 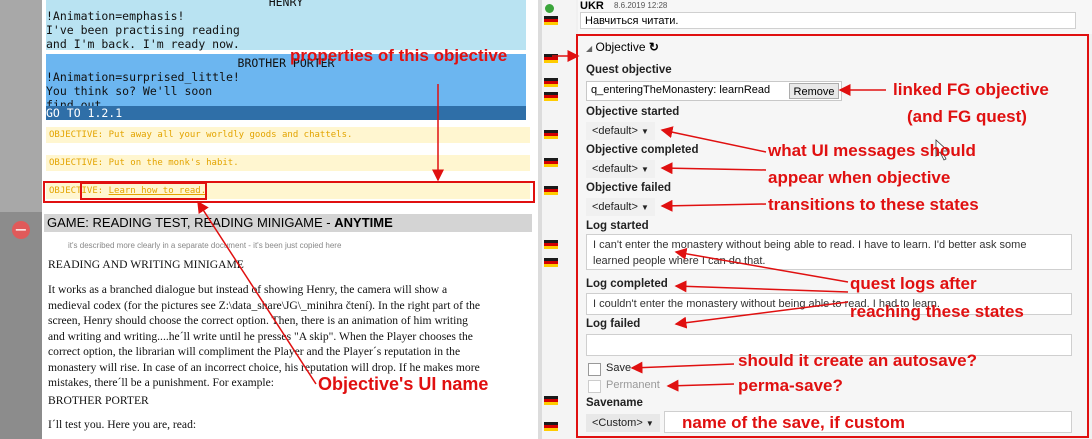 I want to click on annotation-ui-1: what UI messages should, so click(x=872, y=150).